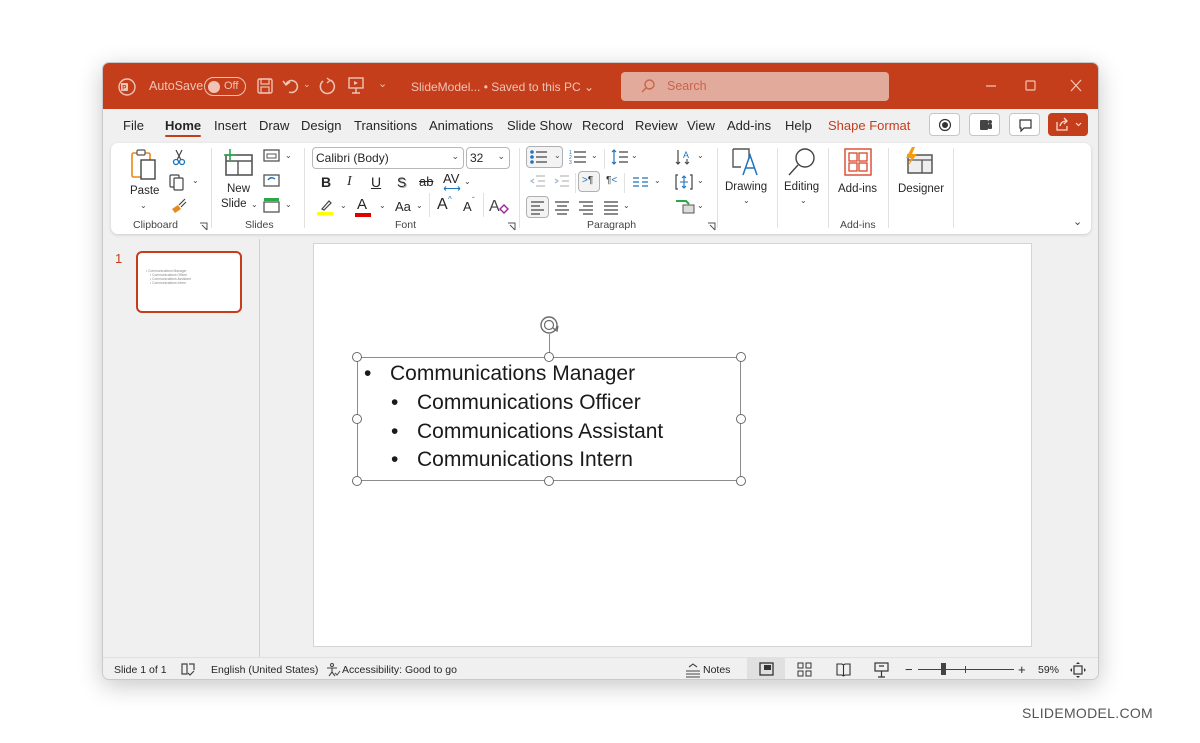 Image resolution: width=1200 pixels, height=743 pixels. I want to click on text-shadow-button: S, so click(401, 182).